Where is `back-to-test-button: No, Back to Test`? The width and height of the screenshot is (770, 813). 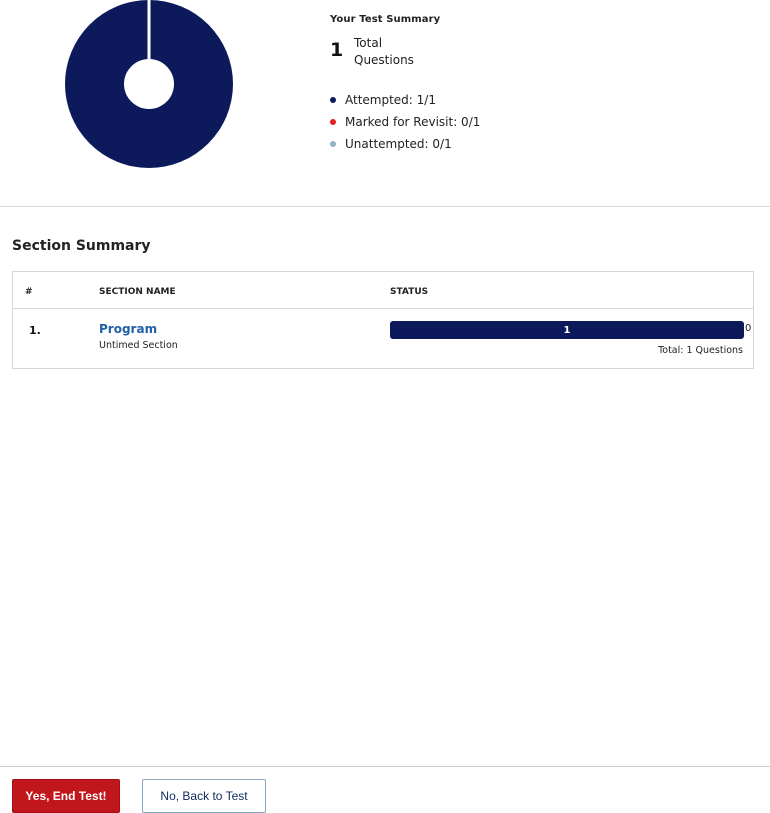
back-to-test-button: No, Back to Test is located at coordinates (204, 796).